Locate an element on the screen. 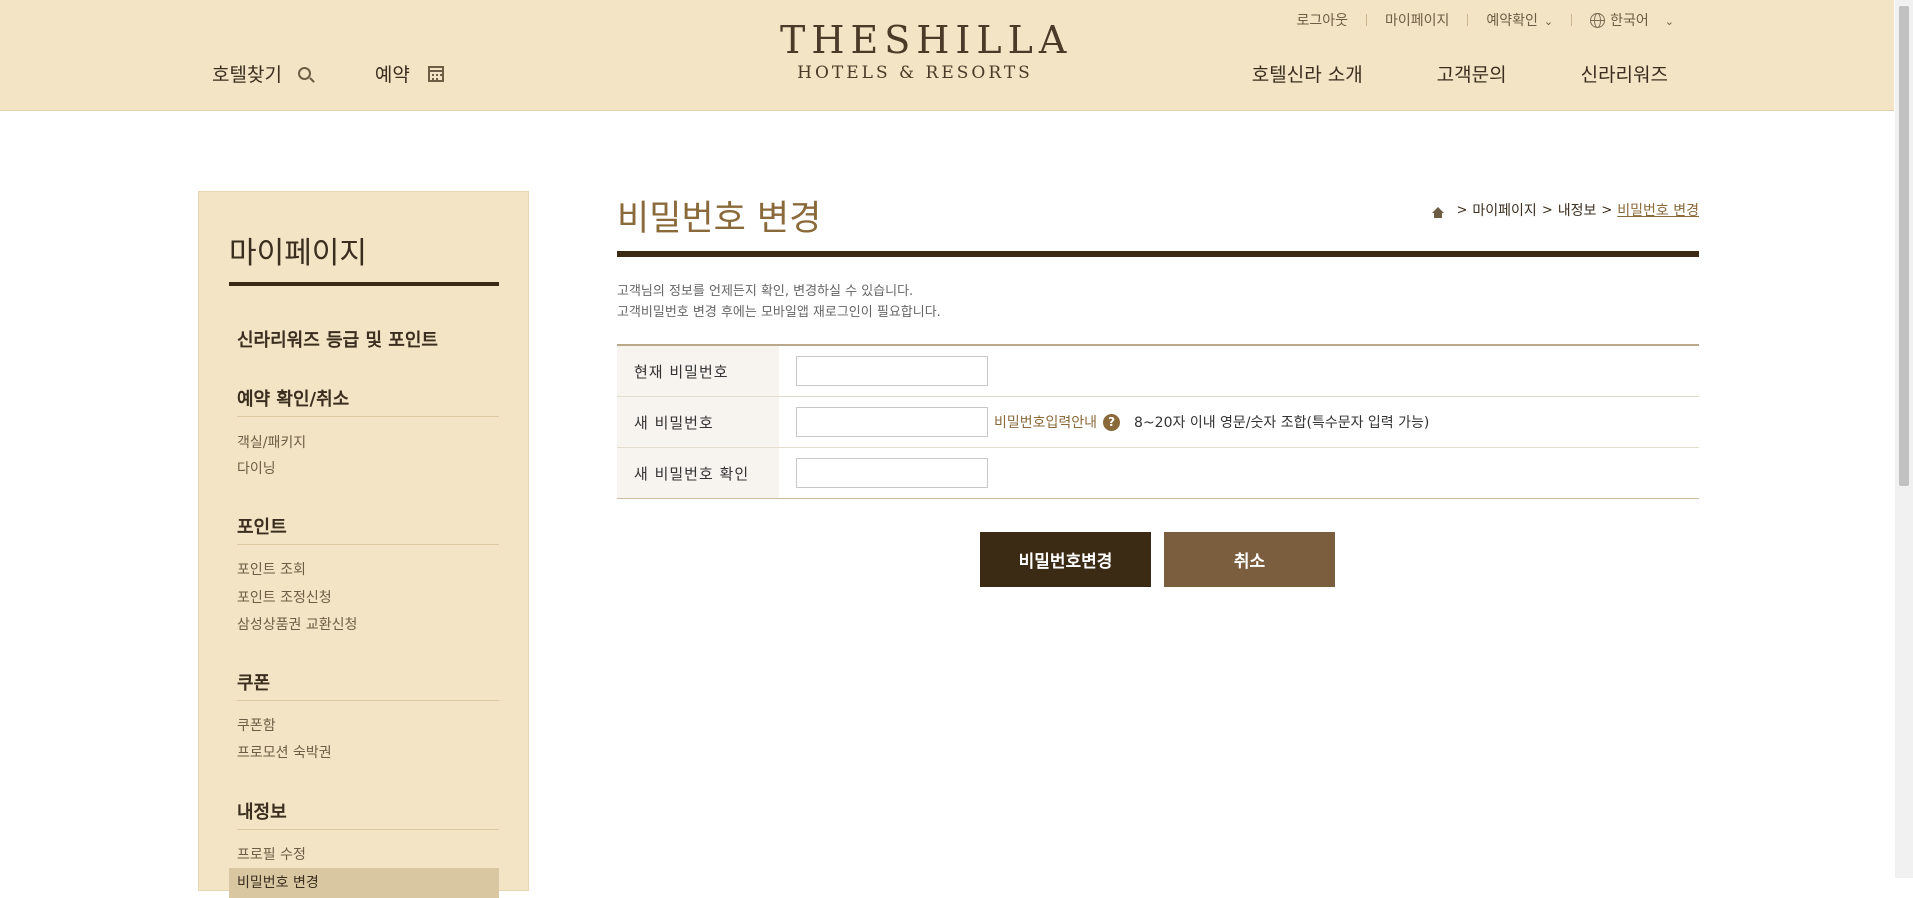 The width and height of the screenshot is (1913, 898). current-password-label: 현재 비밀번호 is located at coordinates (698, 371).